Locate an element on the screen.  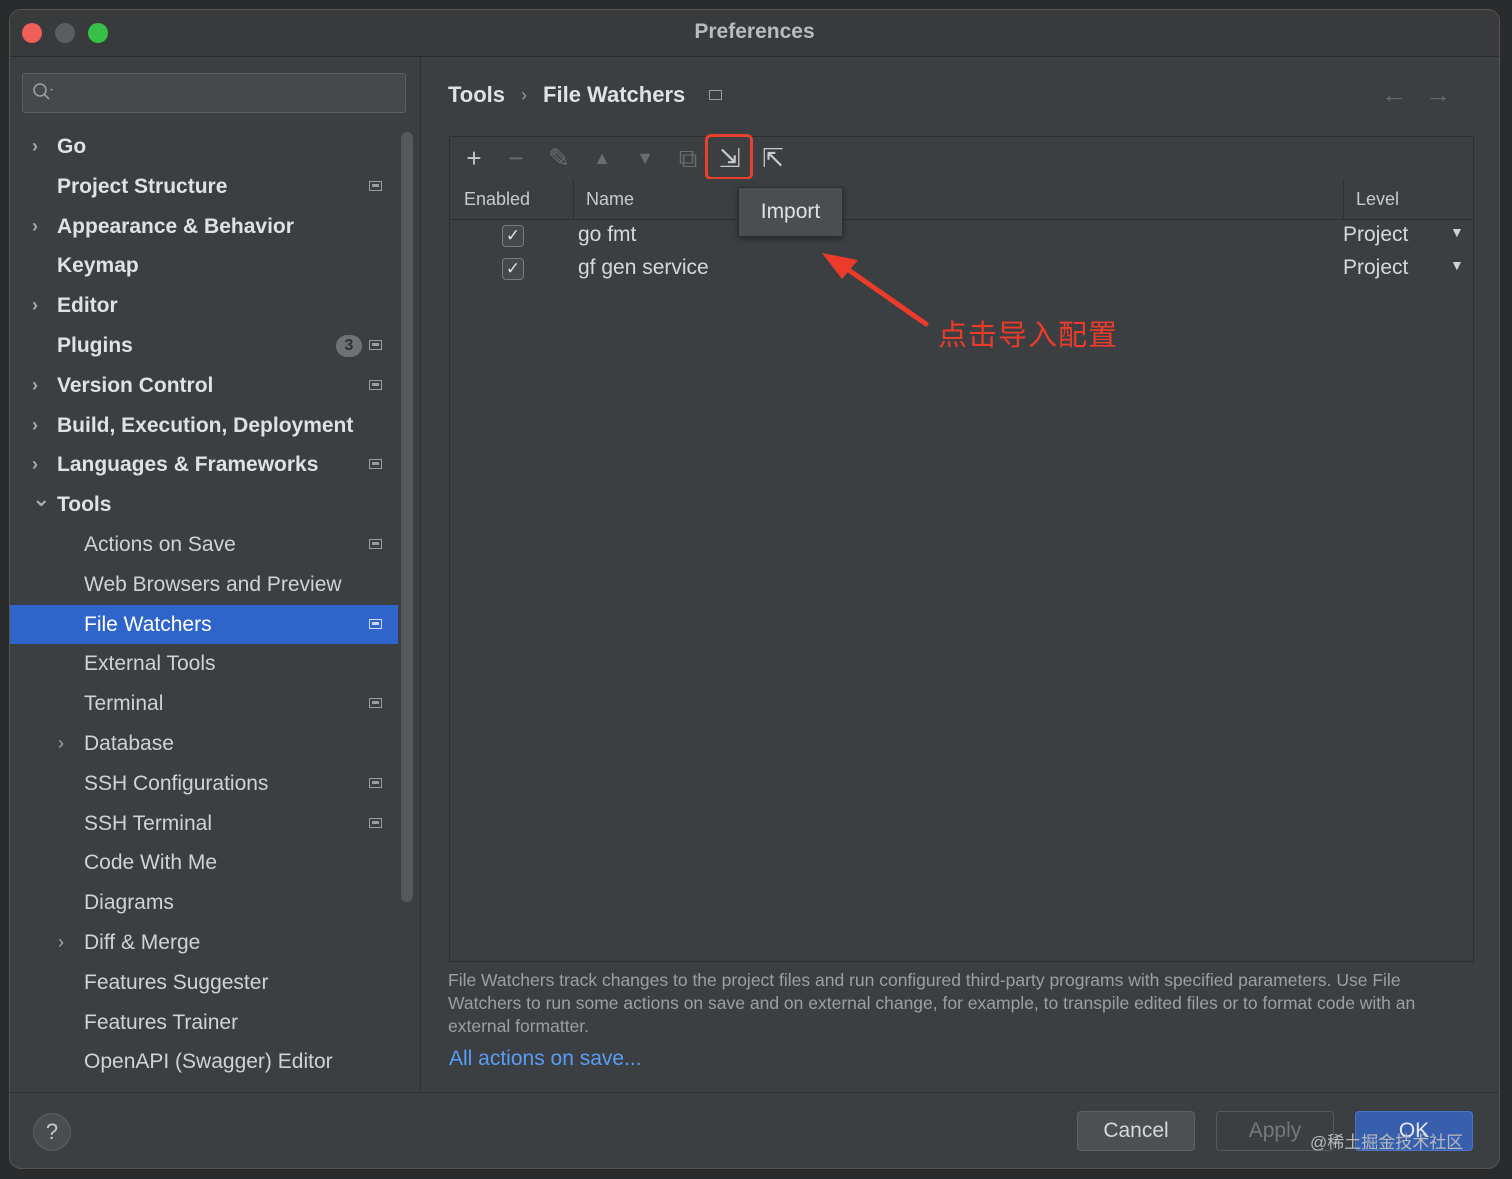
forward-arrow-icon: → is located at coordinates (1447, 94).